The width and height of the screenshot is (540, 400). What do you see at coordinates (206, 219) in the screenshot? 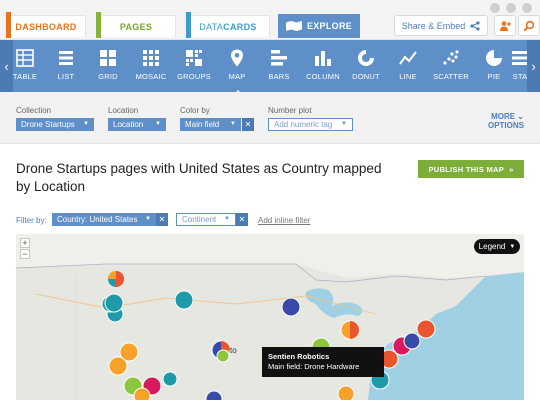
I see `continent-filter-dropdown: Continent ▼` at bounding box center [206, 219].